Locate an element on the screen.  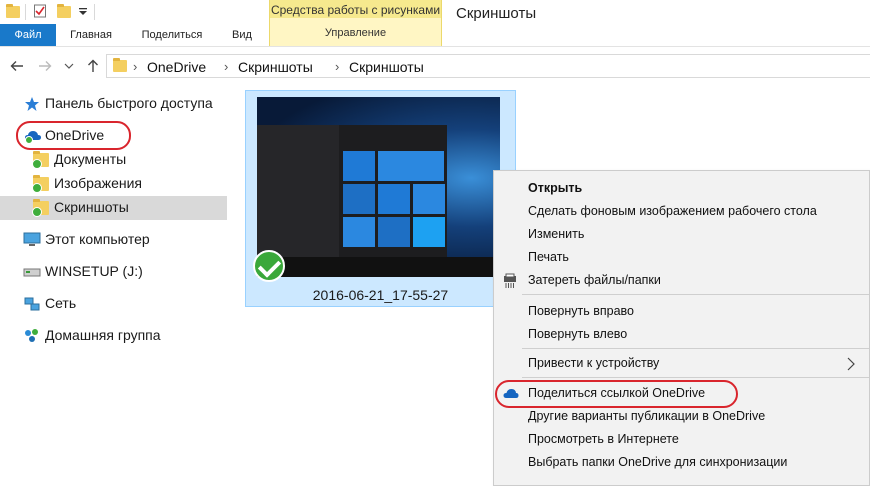
nav-item-this-pc: Этот компьютер is located at coordinates (115, 240).